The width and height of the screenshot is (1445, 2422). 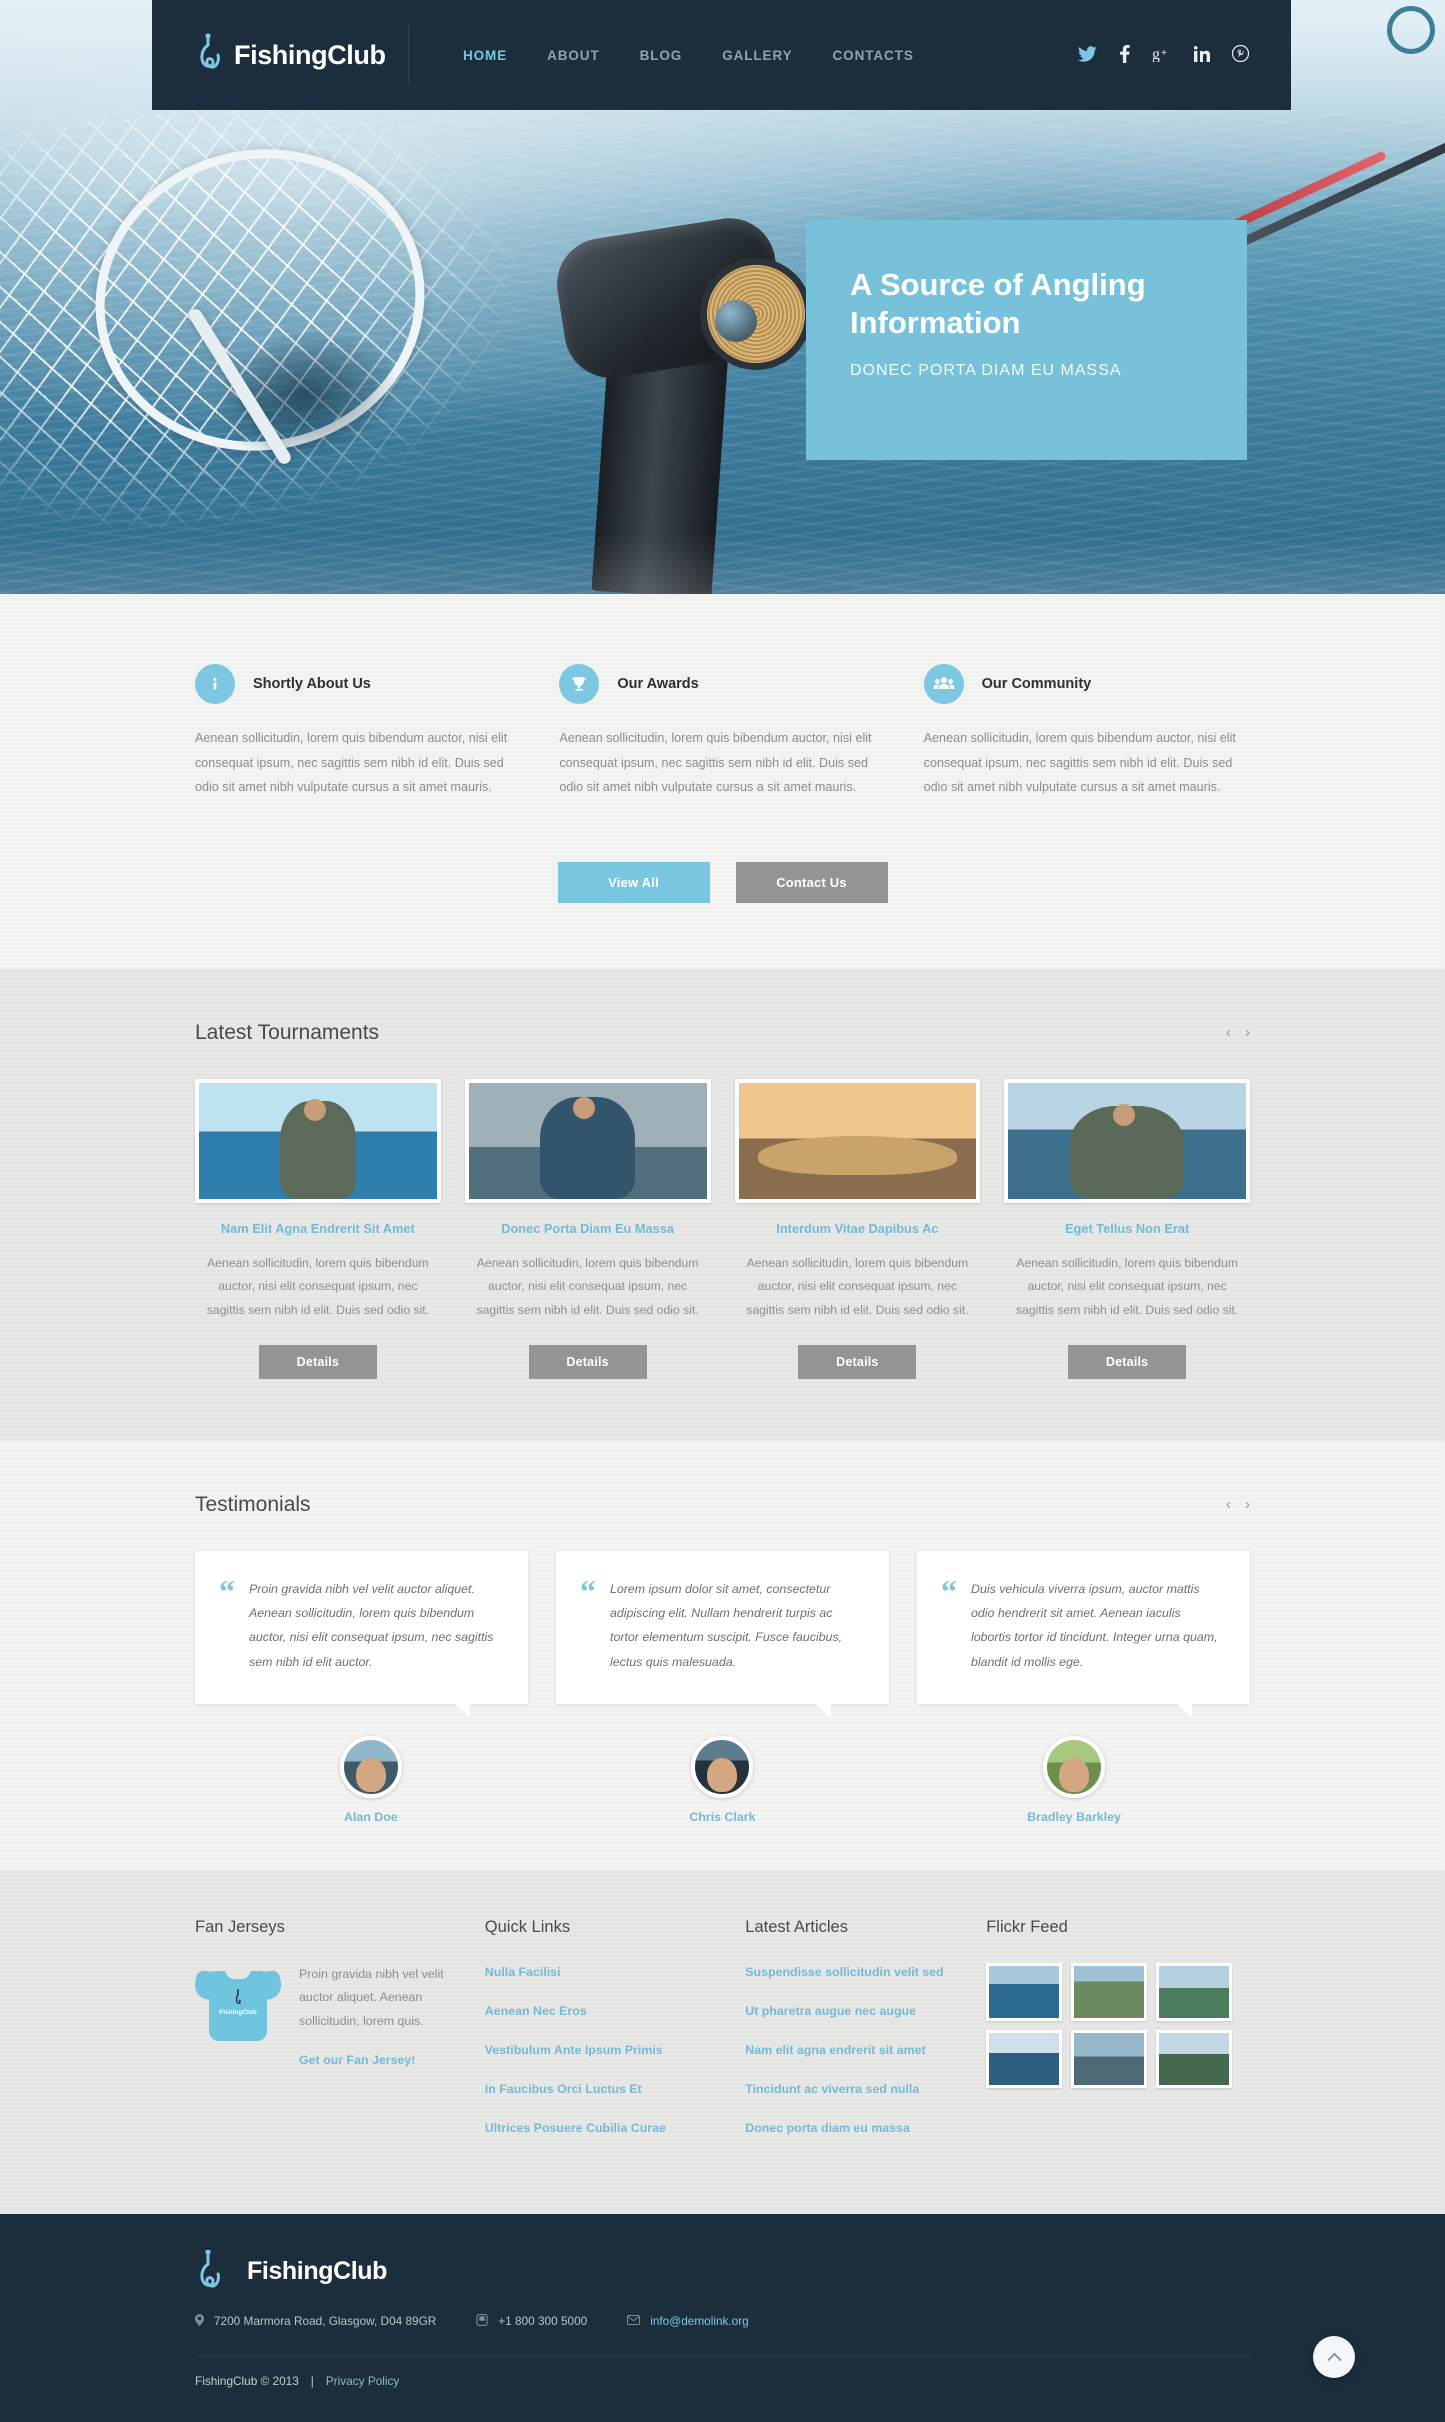 What do you see at coordinates (633, 882) in the screenshot?
I see `view-all-button: View All` at bounding box center [633, 882].